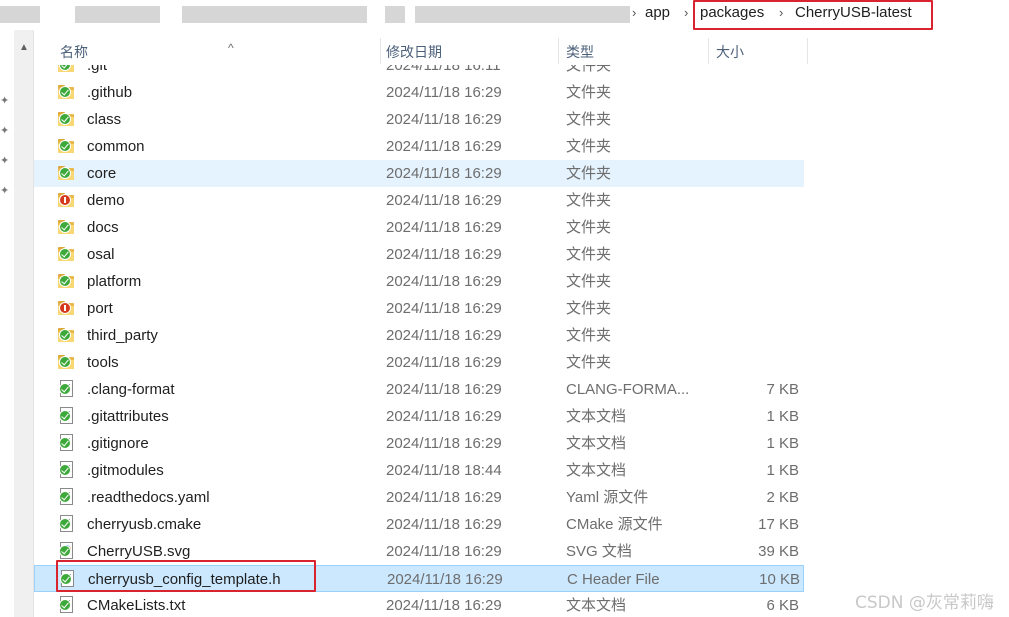 This screenshot has height=617, width=1009. What do you see at coordinates (24, 323) in the screenshot?
I see `scrollbar` at bounding box center [24, 323].